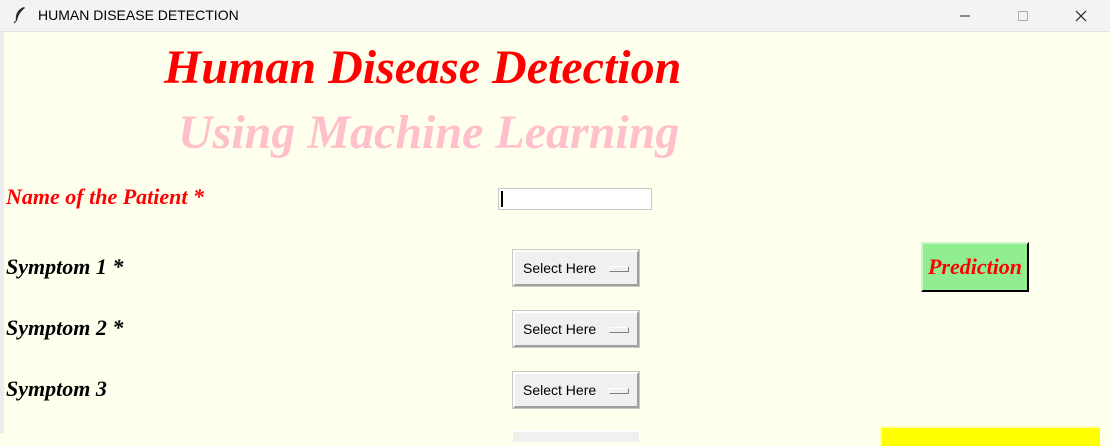 Image resolution: width=1110 pixels, height=446 pixels. What do you see at coordinates (65, 327) in the screenshot?
I see `symptom2-label: Symptom 2 *` at bounding box center [65, 327].